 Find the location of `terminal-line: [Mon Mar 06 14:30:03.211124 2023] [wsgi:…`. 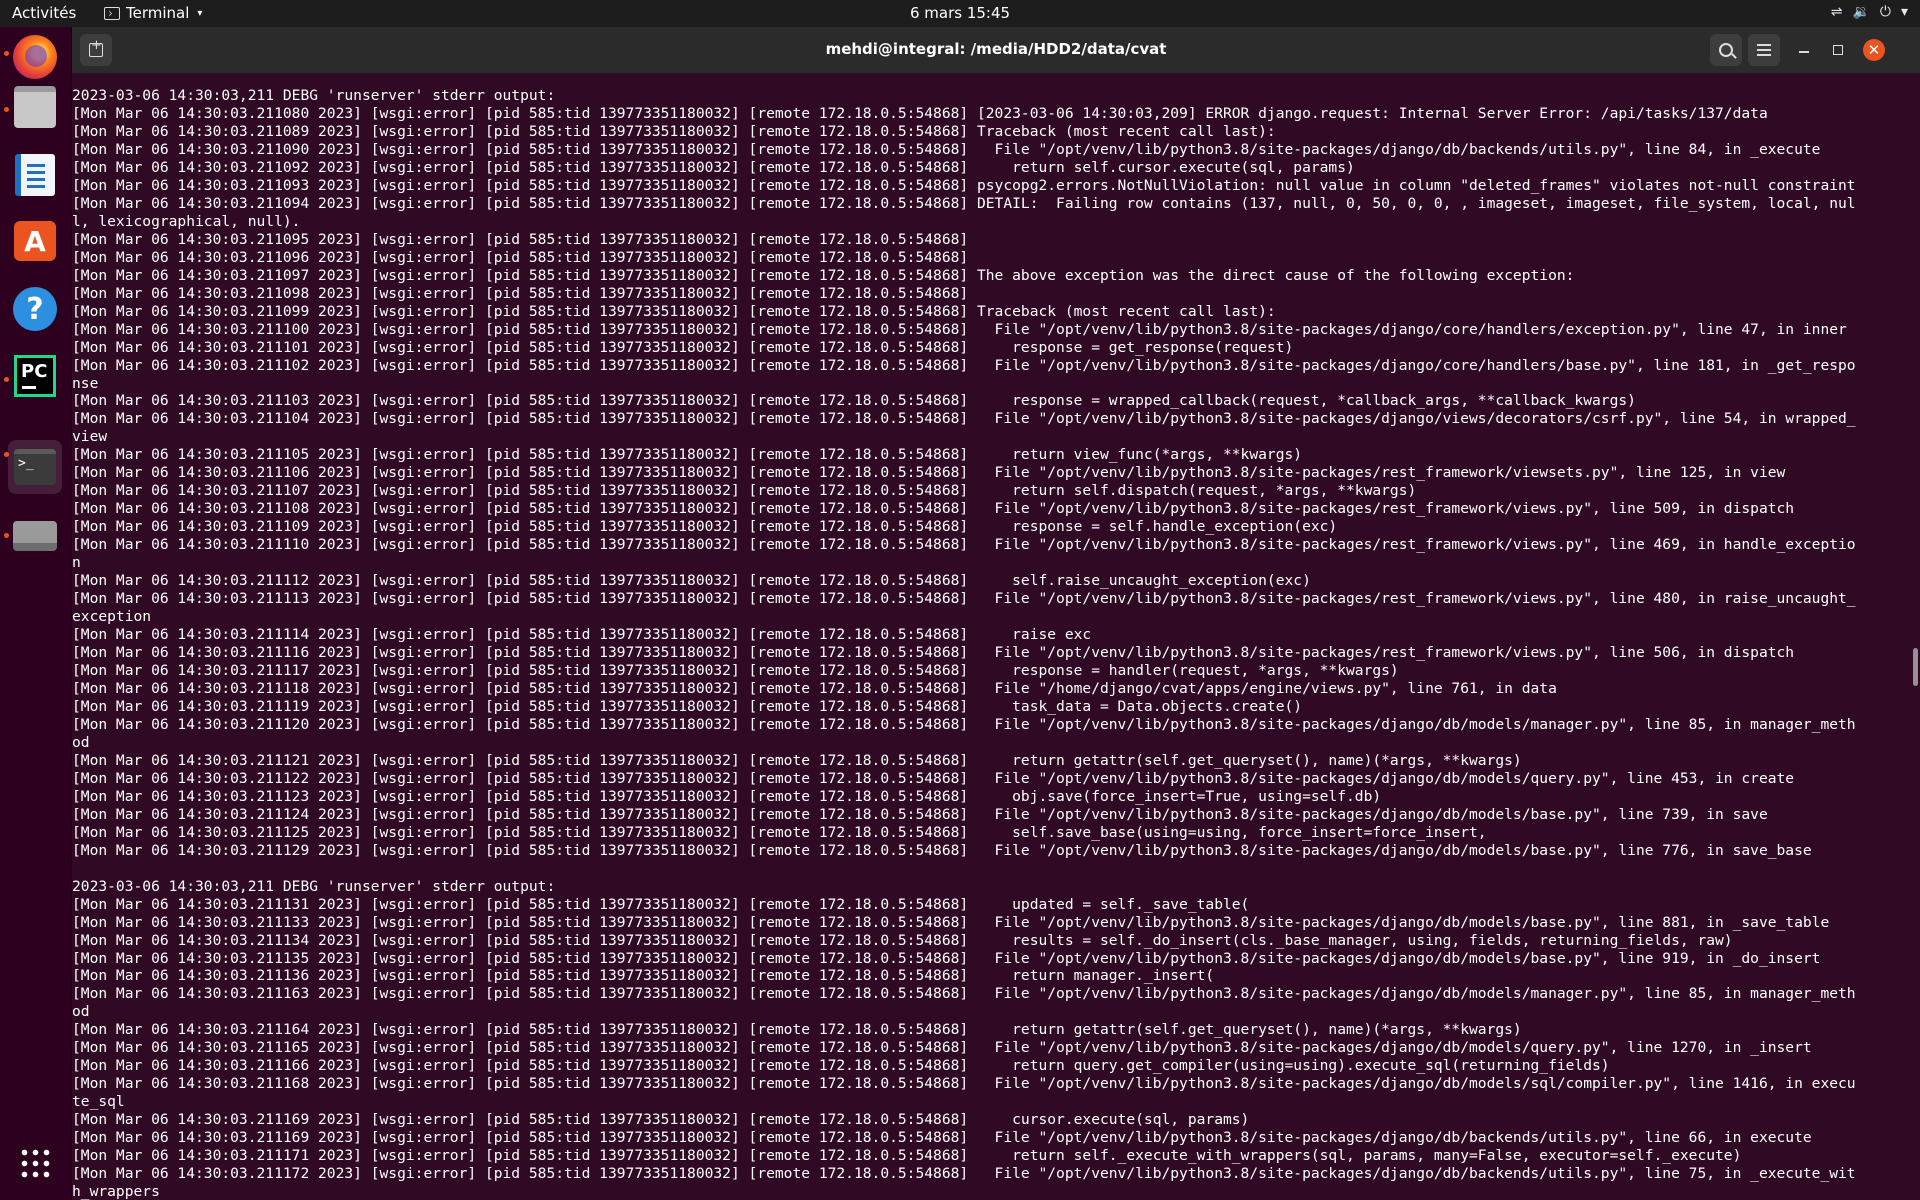

terminal-line: [Mon Mar 06 14:30:03.211124 2023] [wsgi:… is located at coordinates (920, 814).